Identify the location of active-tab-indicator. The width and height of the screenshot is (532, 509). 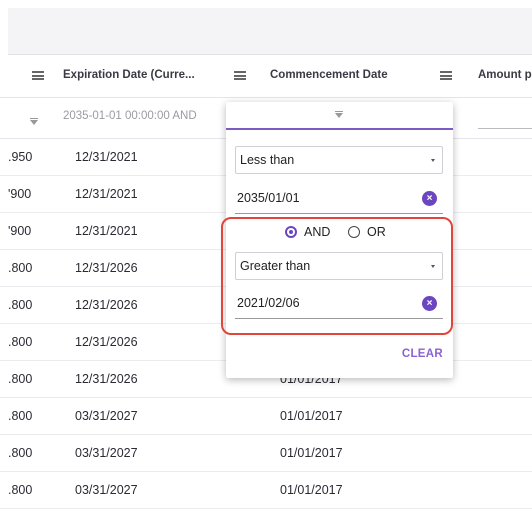
(339, 129).